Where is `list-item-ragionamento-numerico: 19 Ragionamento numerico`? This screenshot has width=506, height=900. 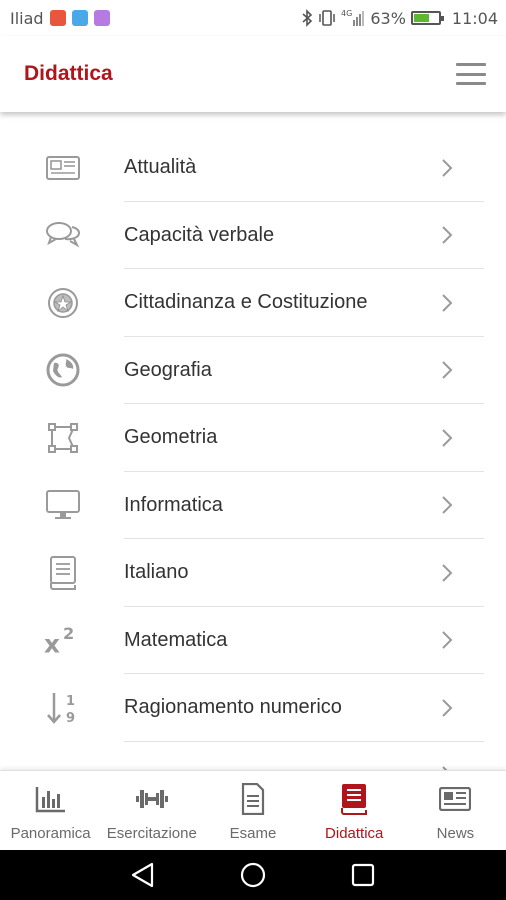
list-item-ragionamento-numerico: 19 Ragionamento numerico is located at coordinates (253, 708).